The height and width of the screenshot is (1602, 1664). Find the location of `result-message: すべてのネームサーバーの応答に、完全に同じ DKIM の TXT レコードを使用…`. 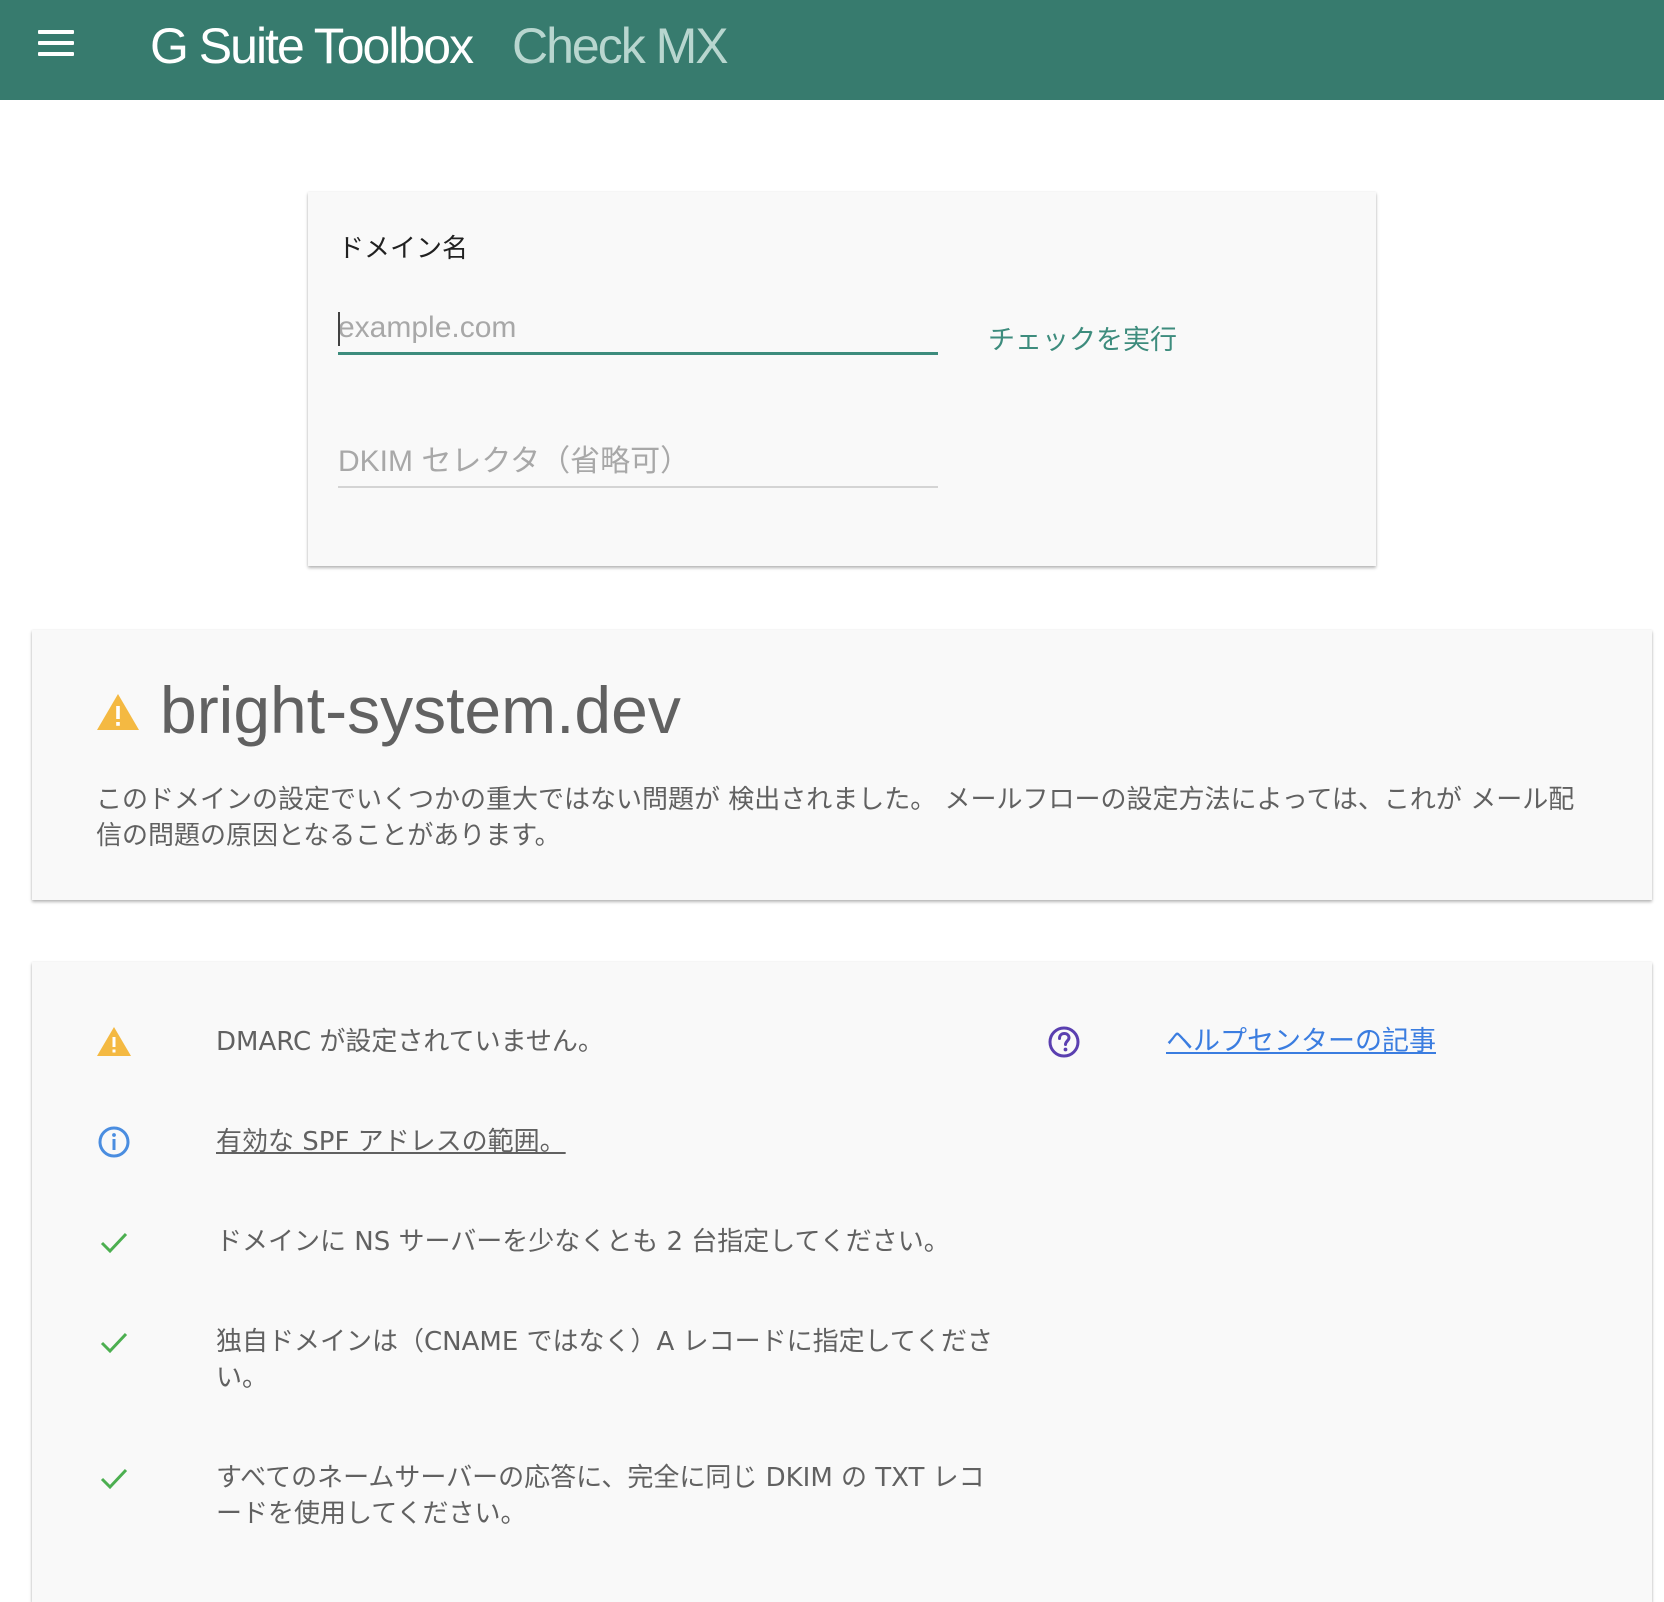

result-message: すべてのネームサーバーの応答に、完全に同じ DKIM の TXT レコードを使用… is located at coordinates (600, 1496).